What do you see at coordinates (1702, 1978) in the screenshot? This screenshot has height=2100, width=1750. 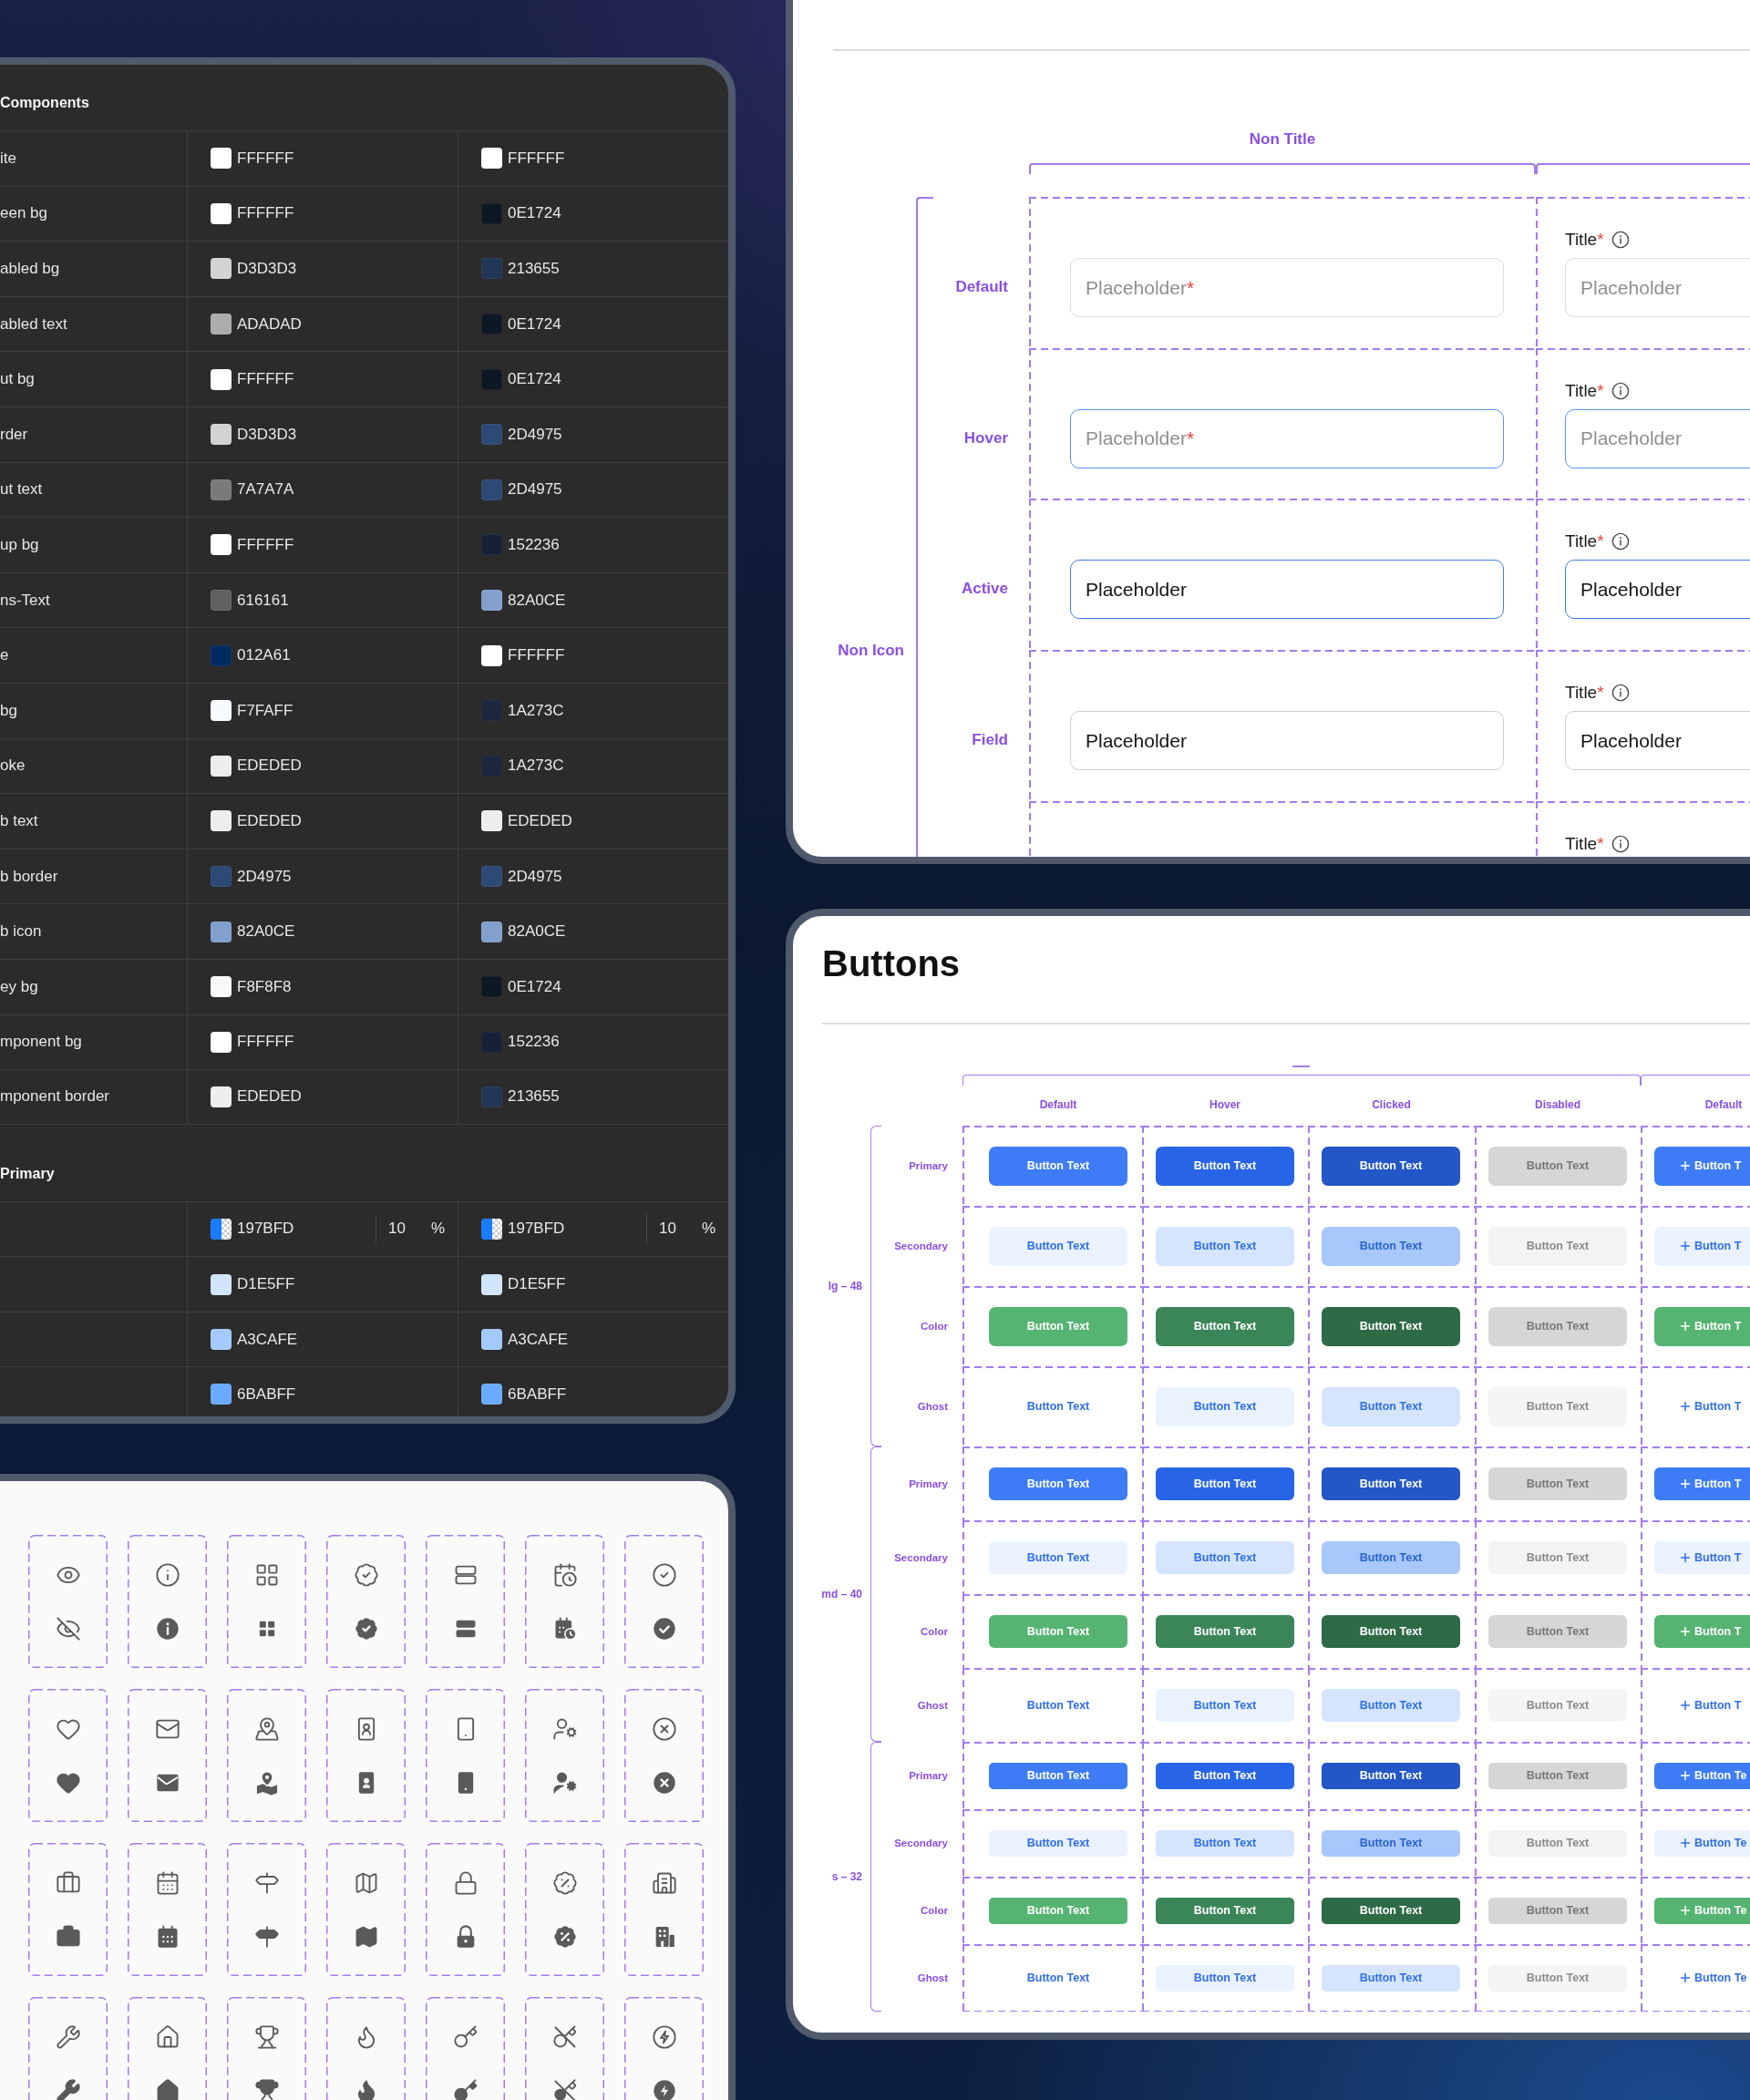 I see `ghost-button: Button Te` at bounding box center [1702, 1978].